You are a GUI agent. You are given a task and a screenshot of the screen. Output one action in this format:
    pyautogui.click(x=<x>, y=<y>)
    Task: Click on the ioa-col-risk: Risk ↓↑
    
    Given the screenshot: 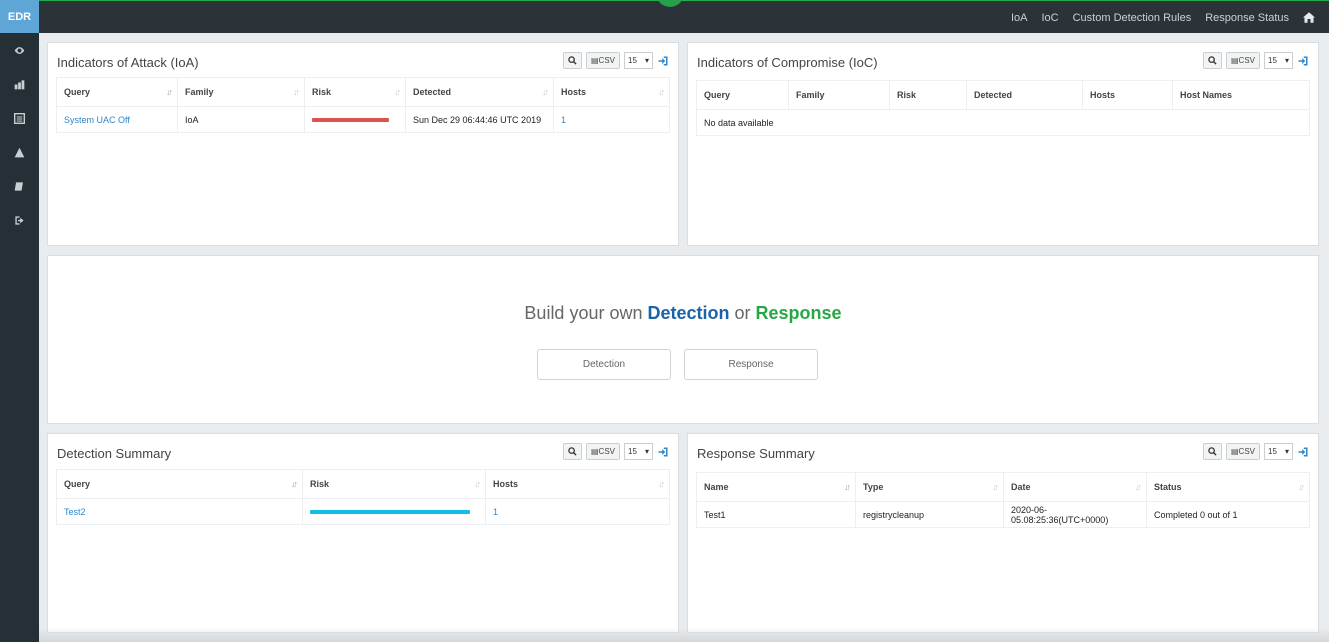 What is the action you would take?
    pyautogui.click(x=355, y=92)
    